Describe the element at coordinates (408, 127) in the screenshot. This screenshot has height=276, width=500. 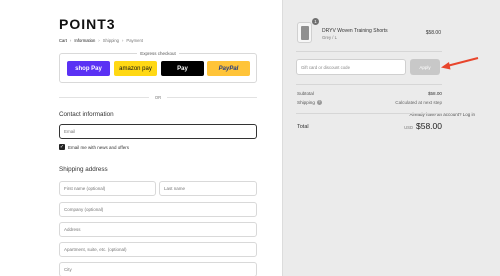
I see `currency-code: USD` at that location.